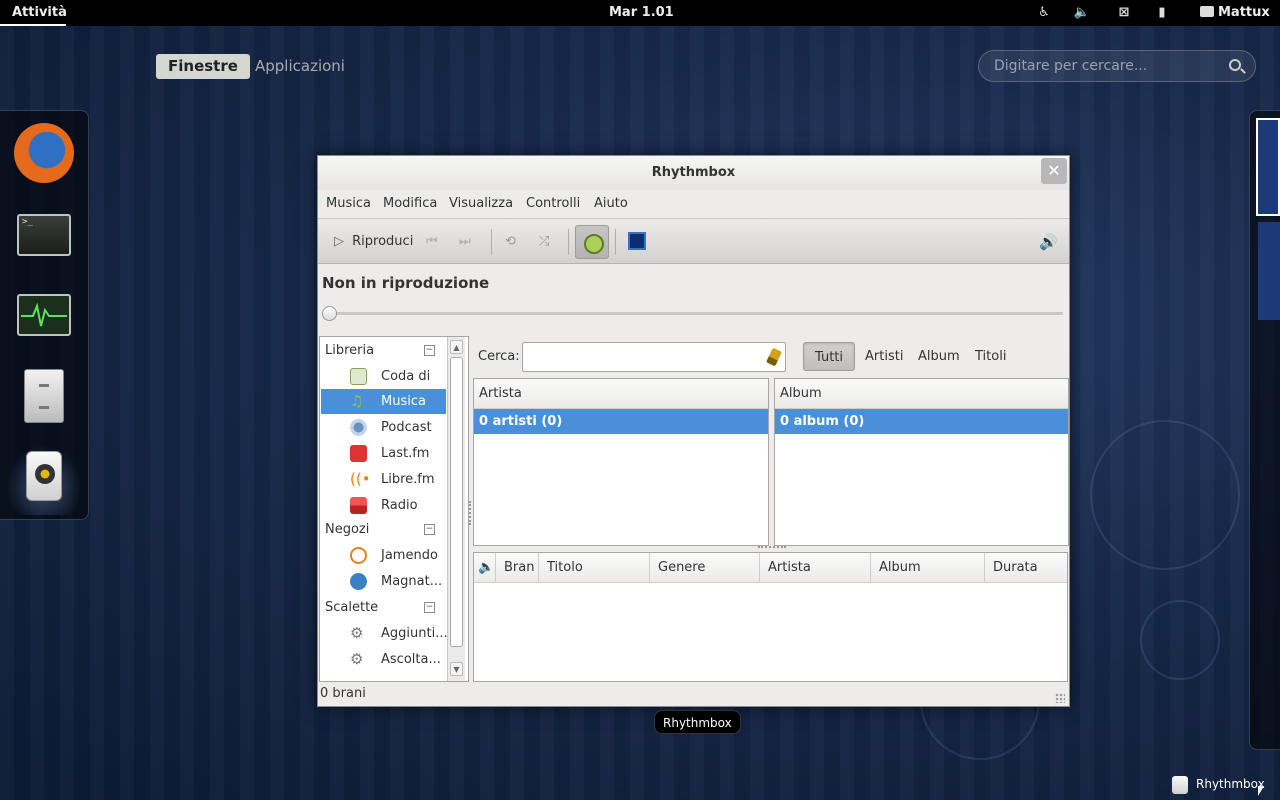 Image resolution: width=1280 pixels, height=800 pixels. Describe the element at coordinates (300, 66) in the screenshot. I see `tab-applications: Applicazioni` at that location.